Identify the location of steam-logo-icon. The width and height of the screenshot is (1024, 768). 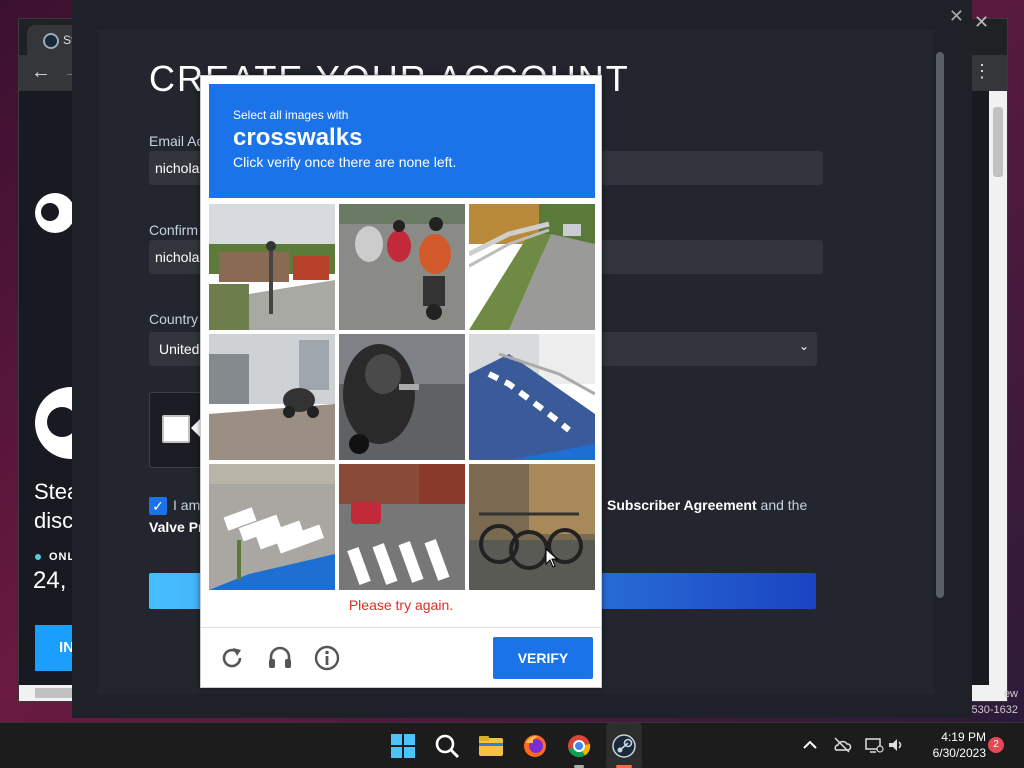
(55, 213).